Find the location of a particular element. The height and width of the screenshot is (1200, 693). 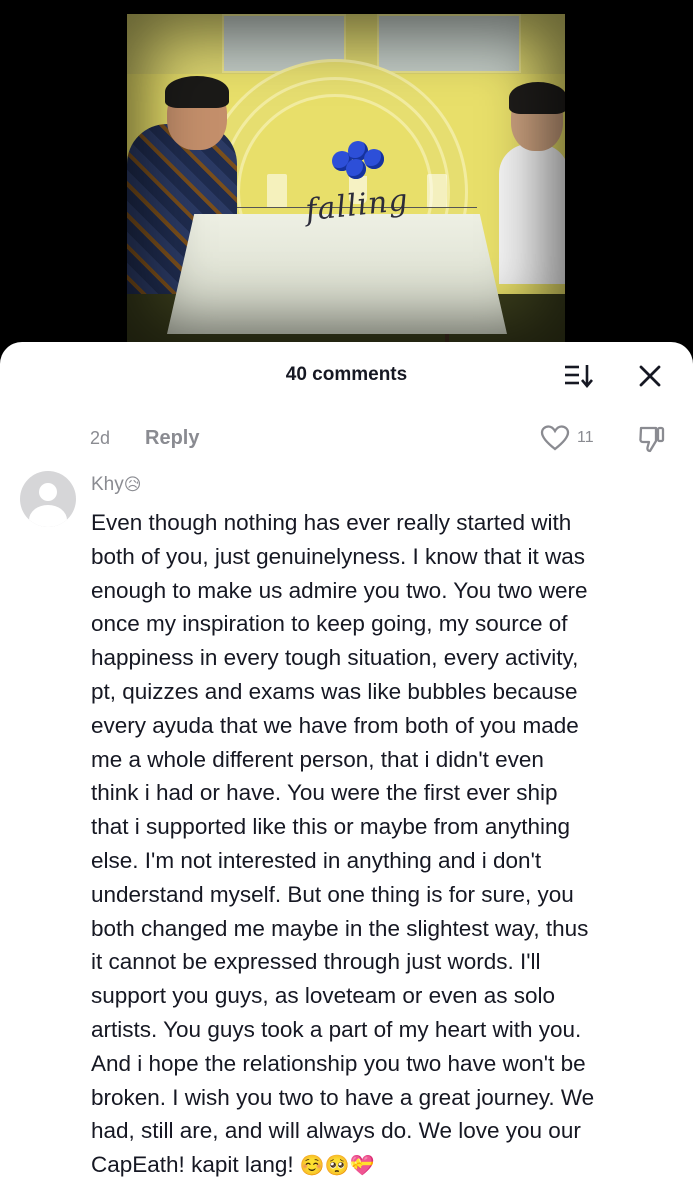

username-text: Khy is located at coordinates (107, 484).